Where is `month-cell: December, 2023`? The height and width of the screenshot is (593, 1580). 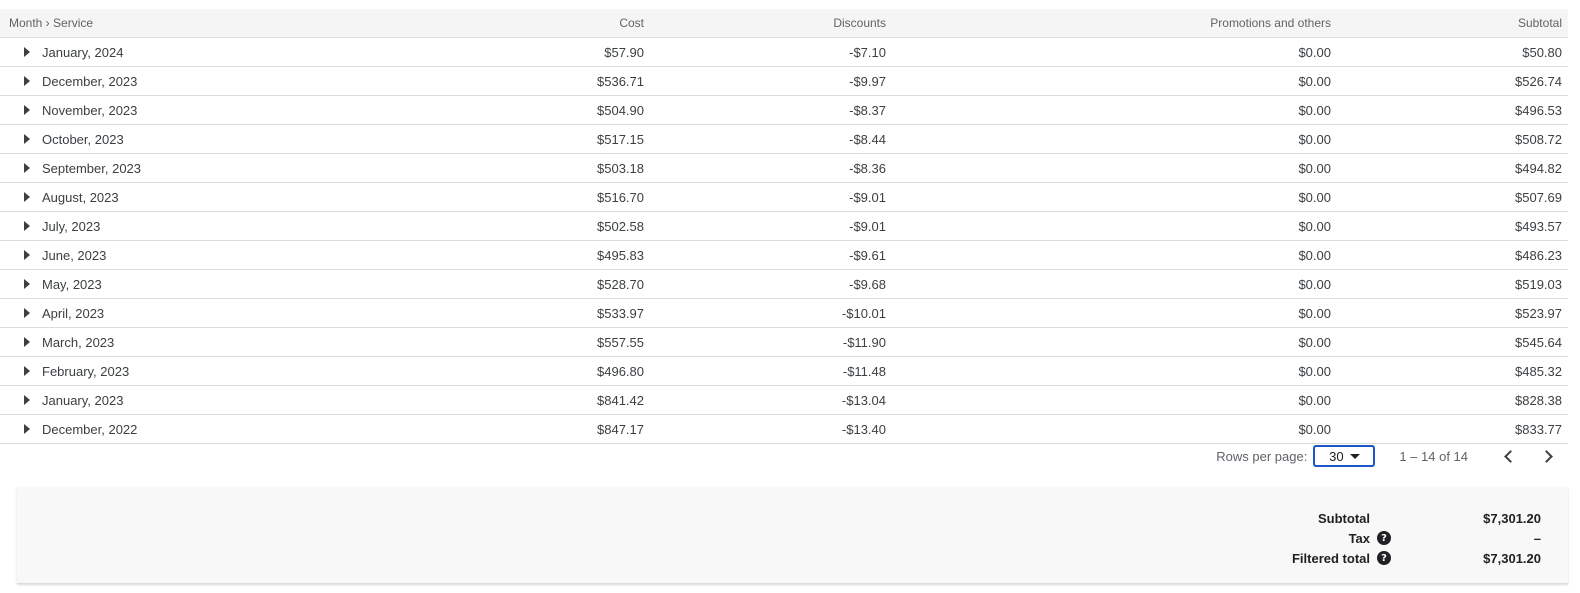
month-cell: December, 2023 is located at coordinates (210, 81).